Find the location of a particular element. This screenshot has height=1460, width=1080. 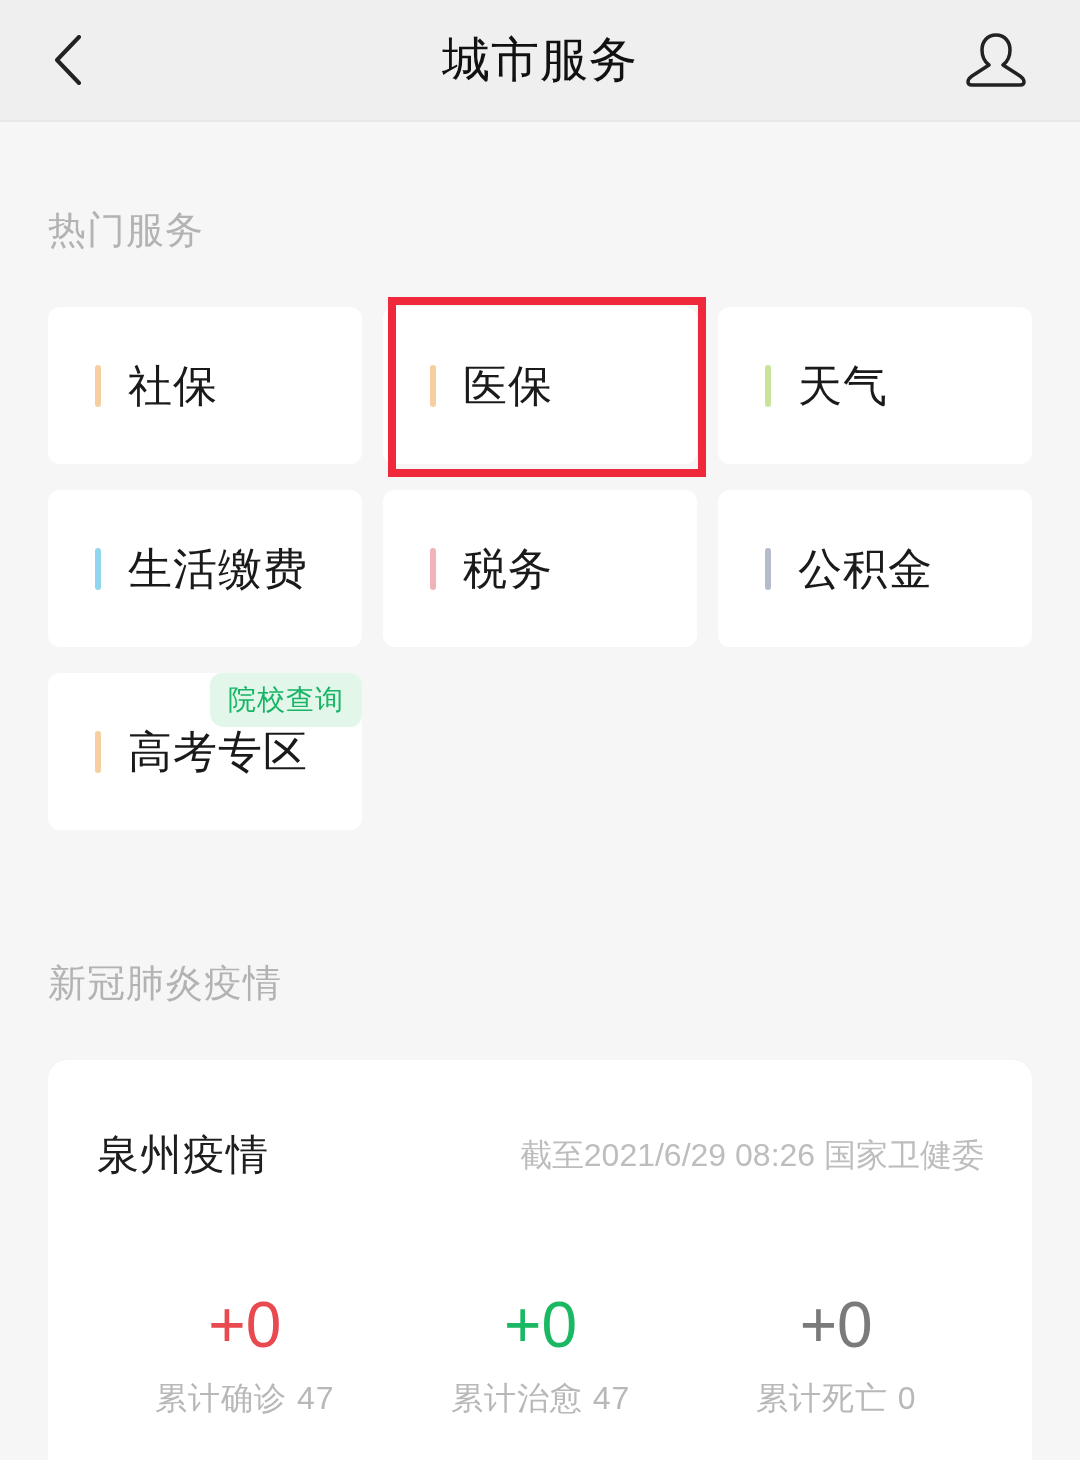

profile-button is located at coordinates (996, 60).